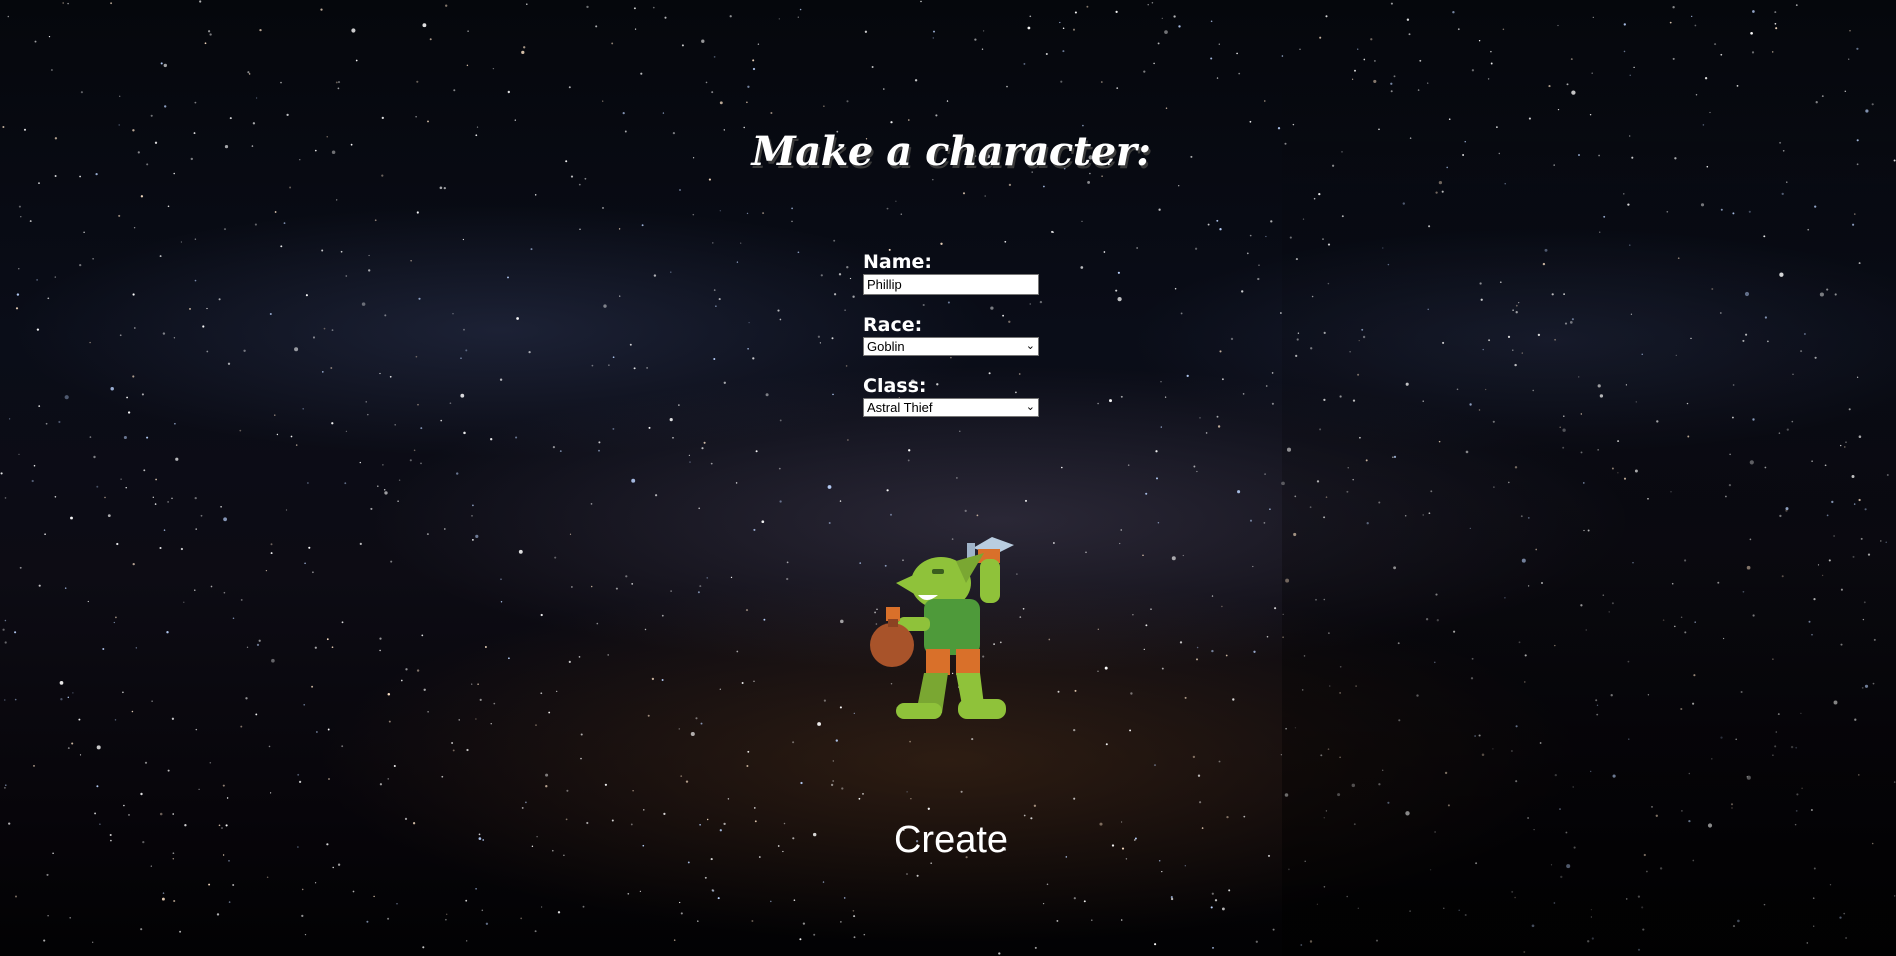  What do you see at coordinates (898, 262) in the screenshot?
I see `name-label: Name:` at bounding box center [898, 262].